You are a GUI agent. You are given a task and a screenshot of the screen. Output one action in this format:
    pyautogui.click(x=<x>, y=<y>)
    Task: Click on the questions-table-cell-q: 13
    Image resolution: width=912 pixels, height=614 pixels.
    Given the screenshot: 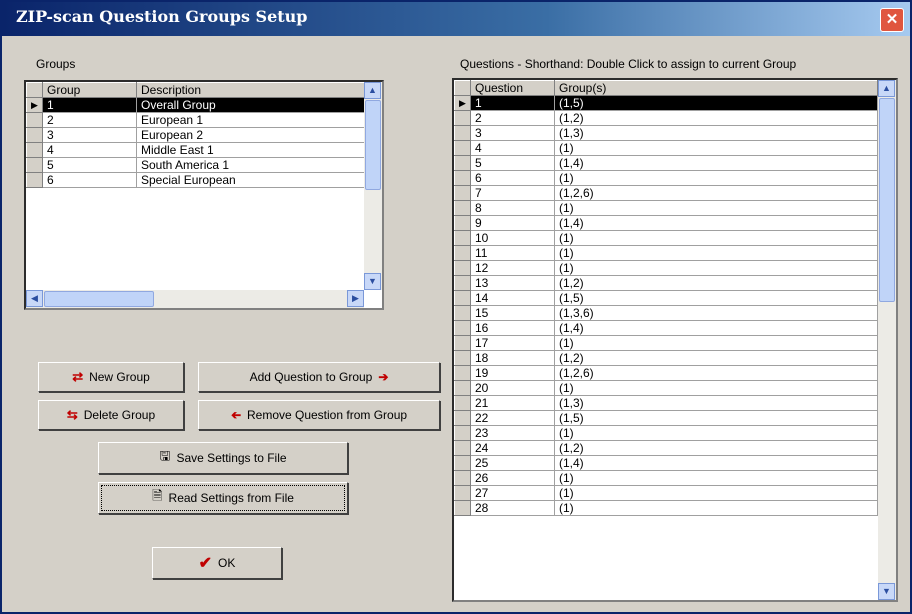 What is the action you would take?
    pyautogui.click(x=512, y=283)
    